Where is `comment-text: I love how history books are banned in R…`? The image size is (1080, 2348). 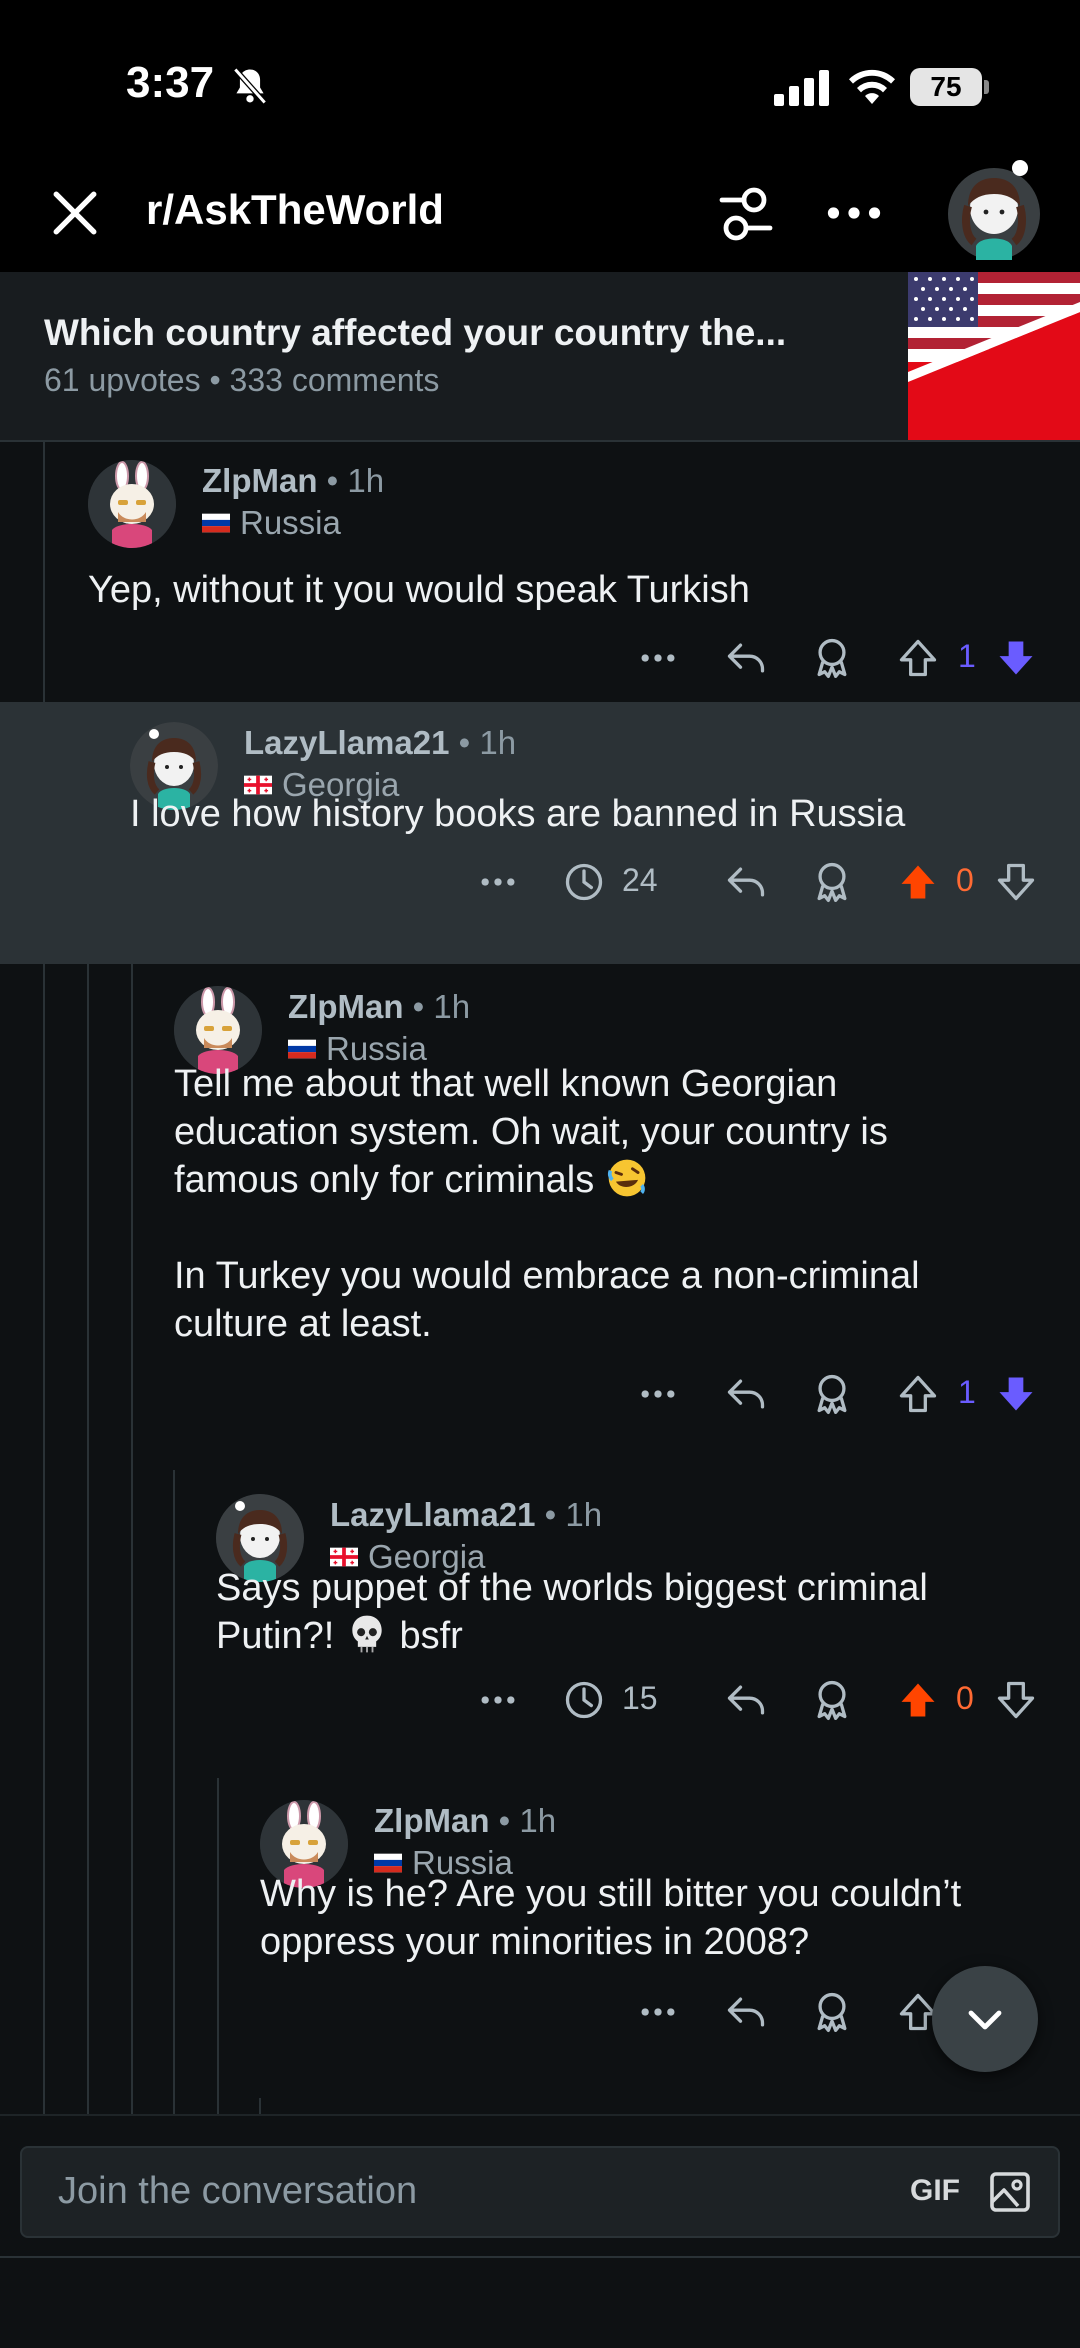 comment-text: I love how history books are banned in R… is located at coordinates (518, 814).